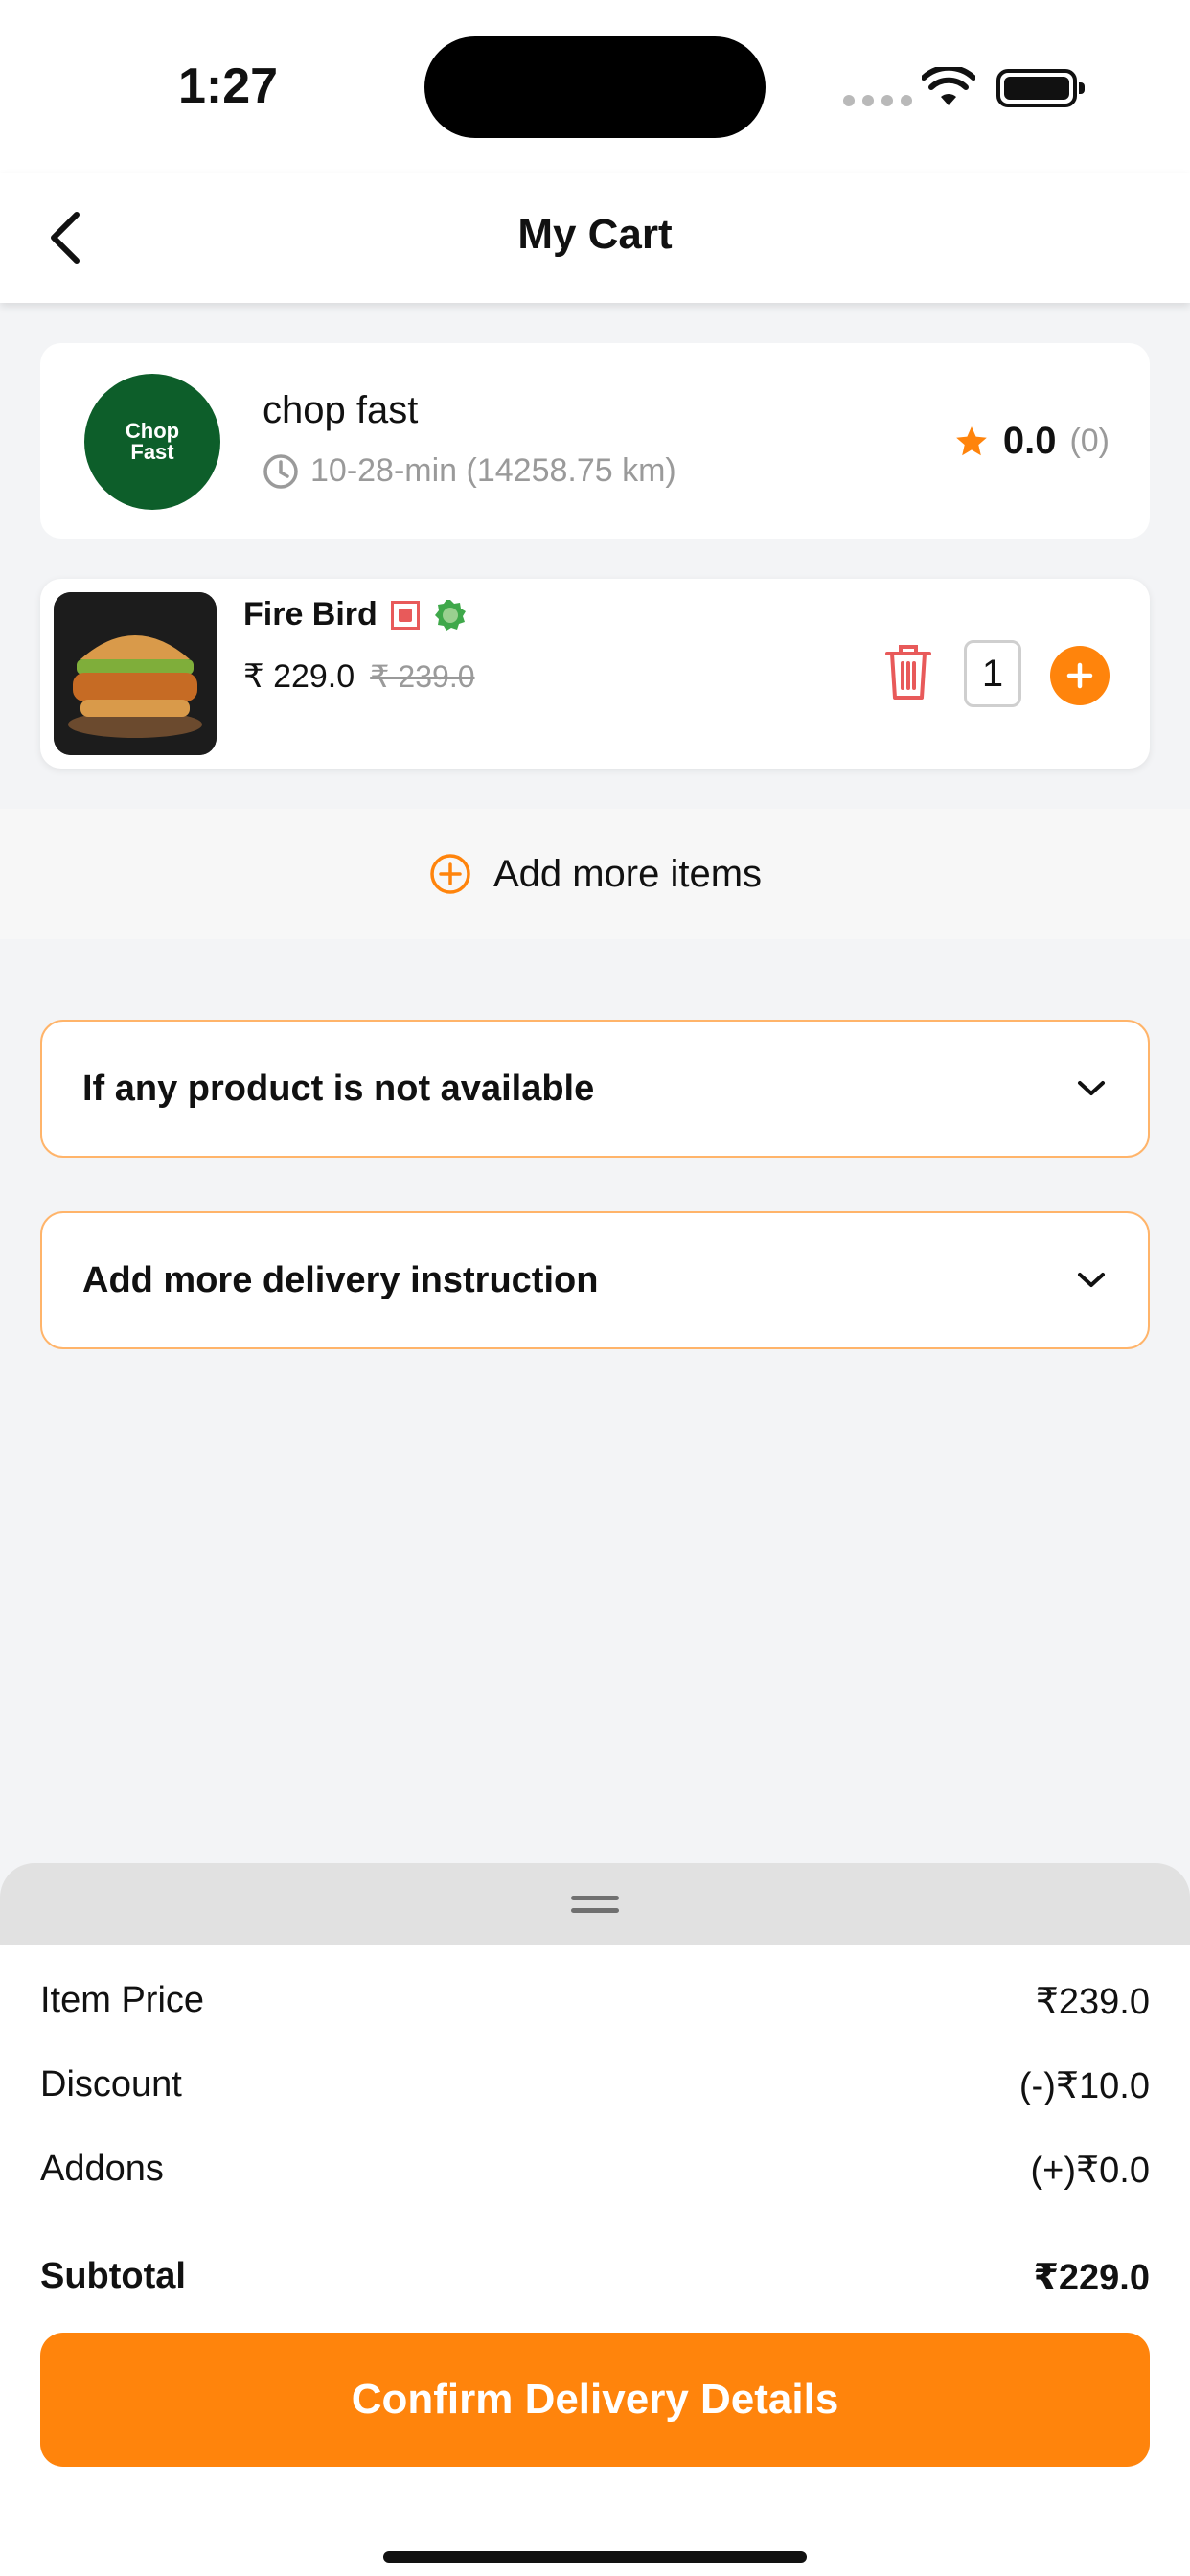  I want to click on battery-icon, so click(1040, 88).